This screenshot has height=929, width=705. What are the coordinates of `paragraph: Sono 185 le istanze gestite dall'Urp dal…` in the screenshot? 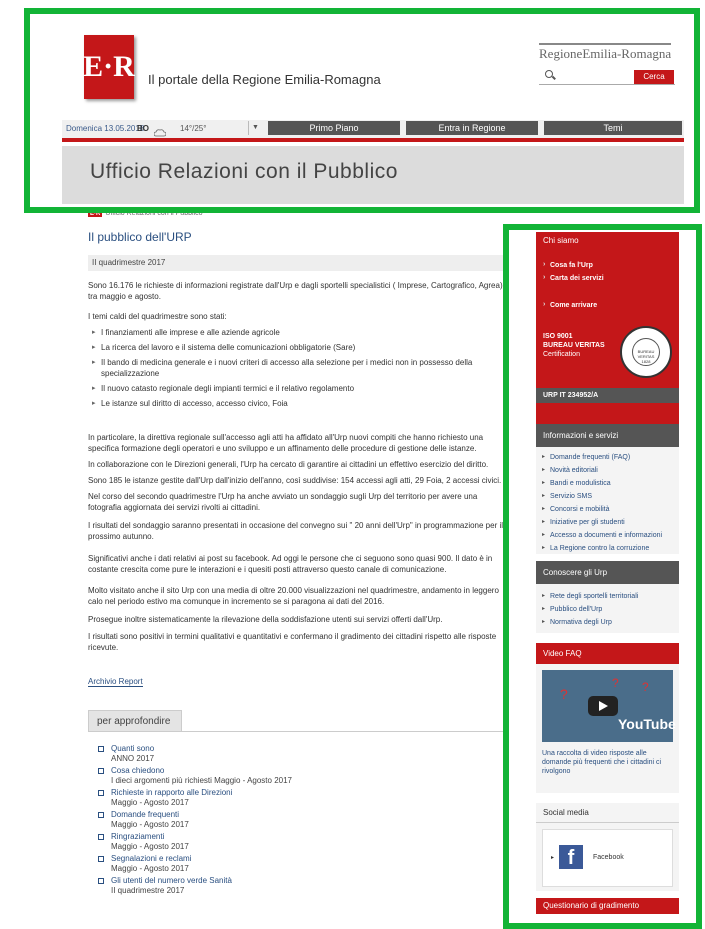 It's located at (295, 480).